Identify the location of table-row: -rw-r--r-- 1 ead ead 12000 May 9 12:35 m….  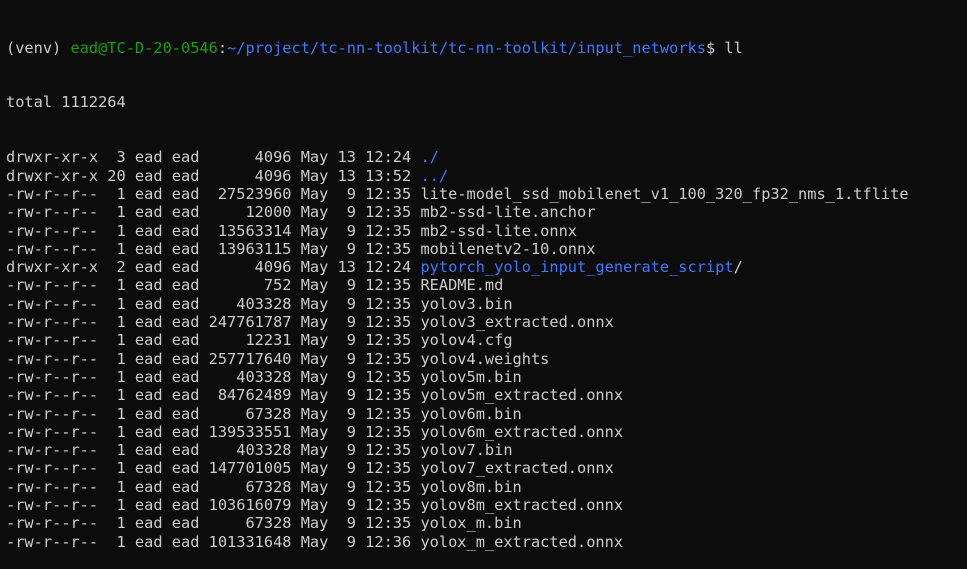
(486, 212).